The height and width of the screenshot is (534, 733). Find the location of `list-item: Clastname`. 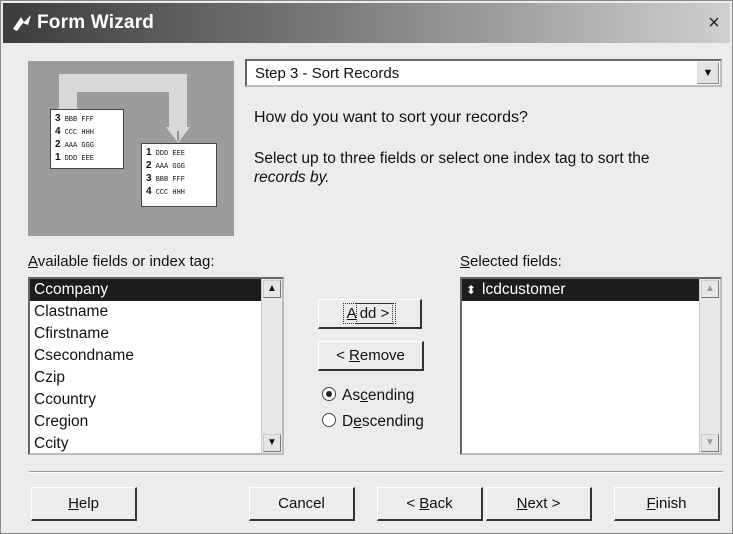

list-item: Clastname is located at coordinates (156, 312).